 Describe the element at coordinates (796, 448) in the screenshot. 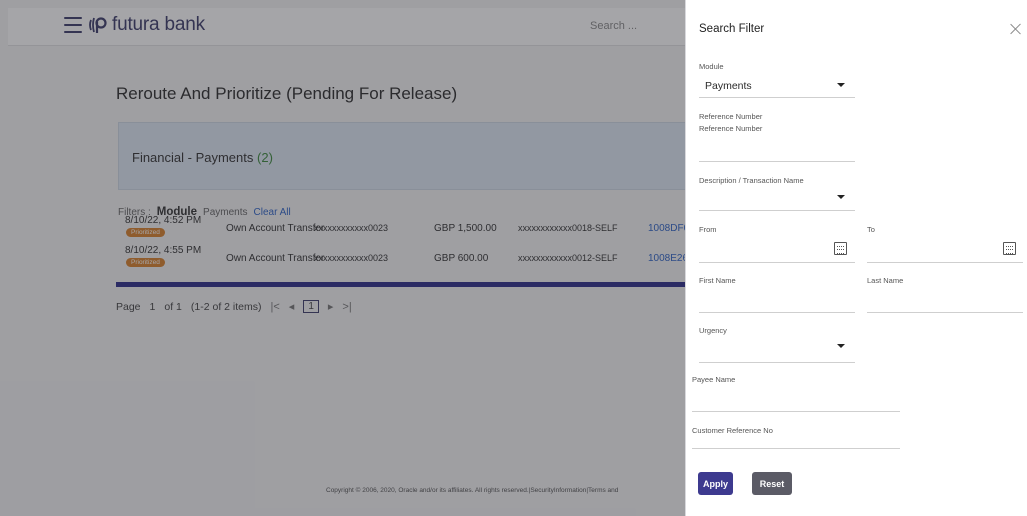

I see `customer-reference-input` at that location.